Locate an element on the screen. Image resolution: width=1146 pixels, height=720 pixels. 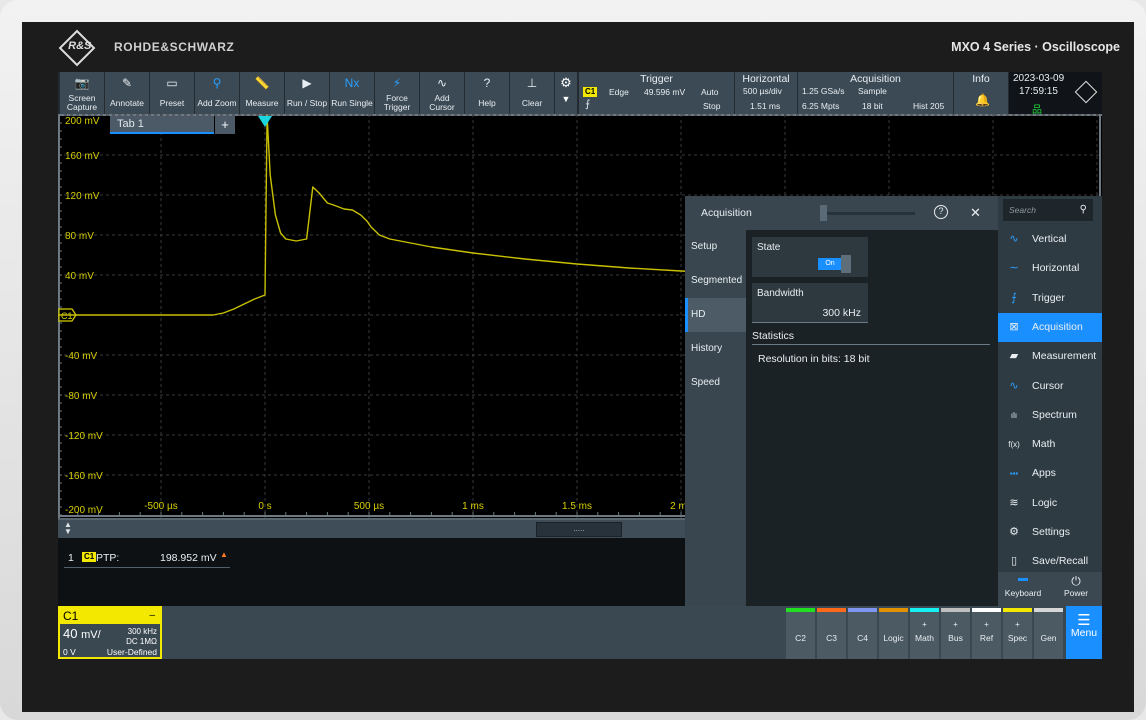
tab-1: Tab 1 is located at coordinates (162, 125).